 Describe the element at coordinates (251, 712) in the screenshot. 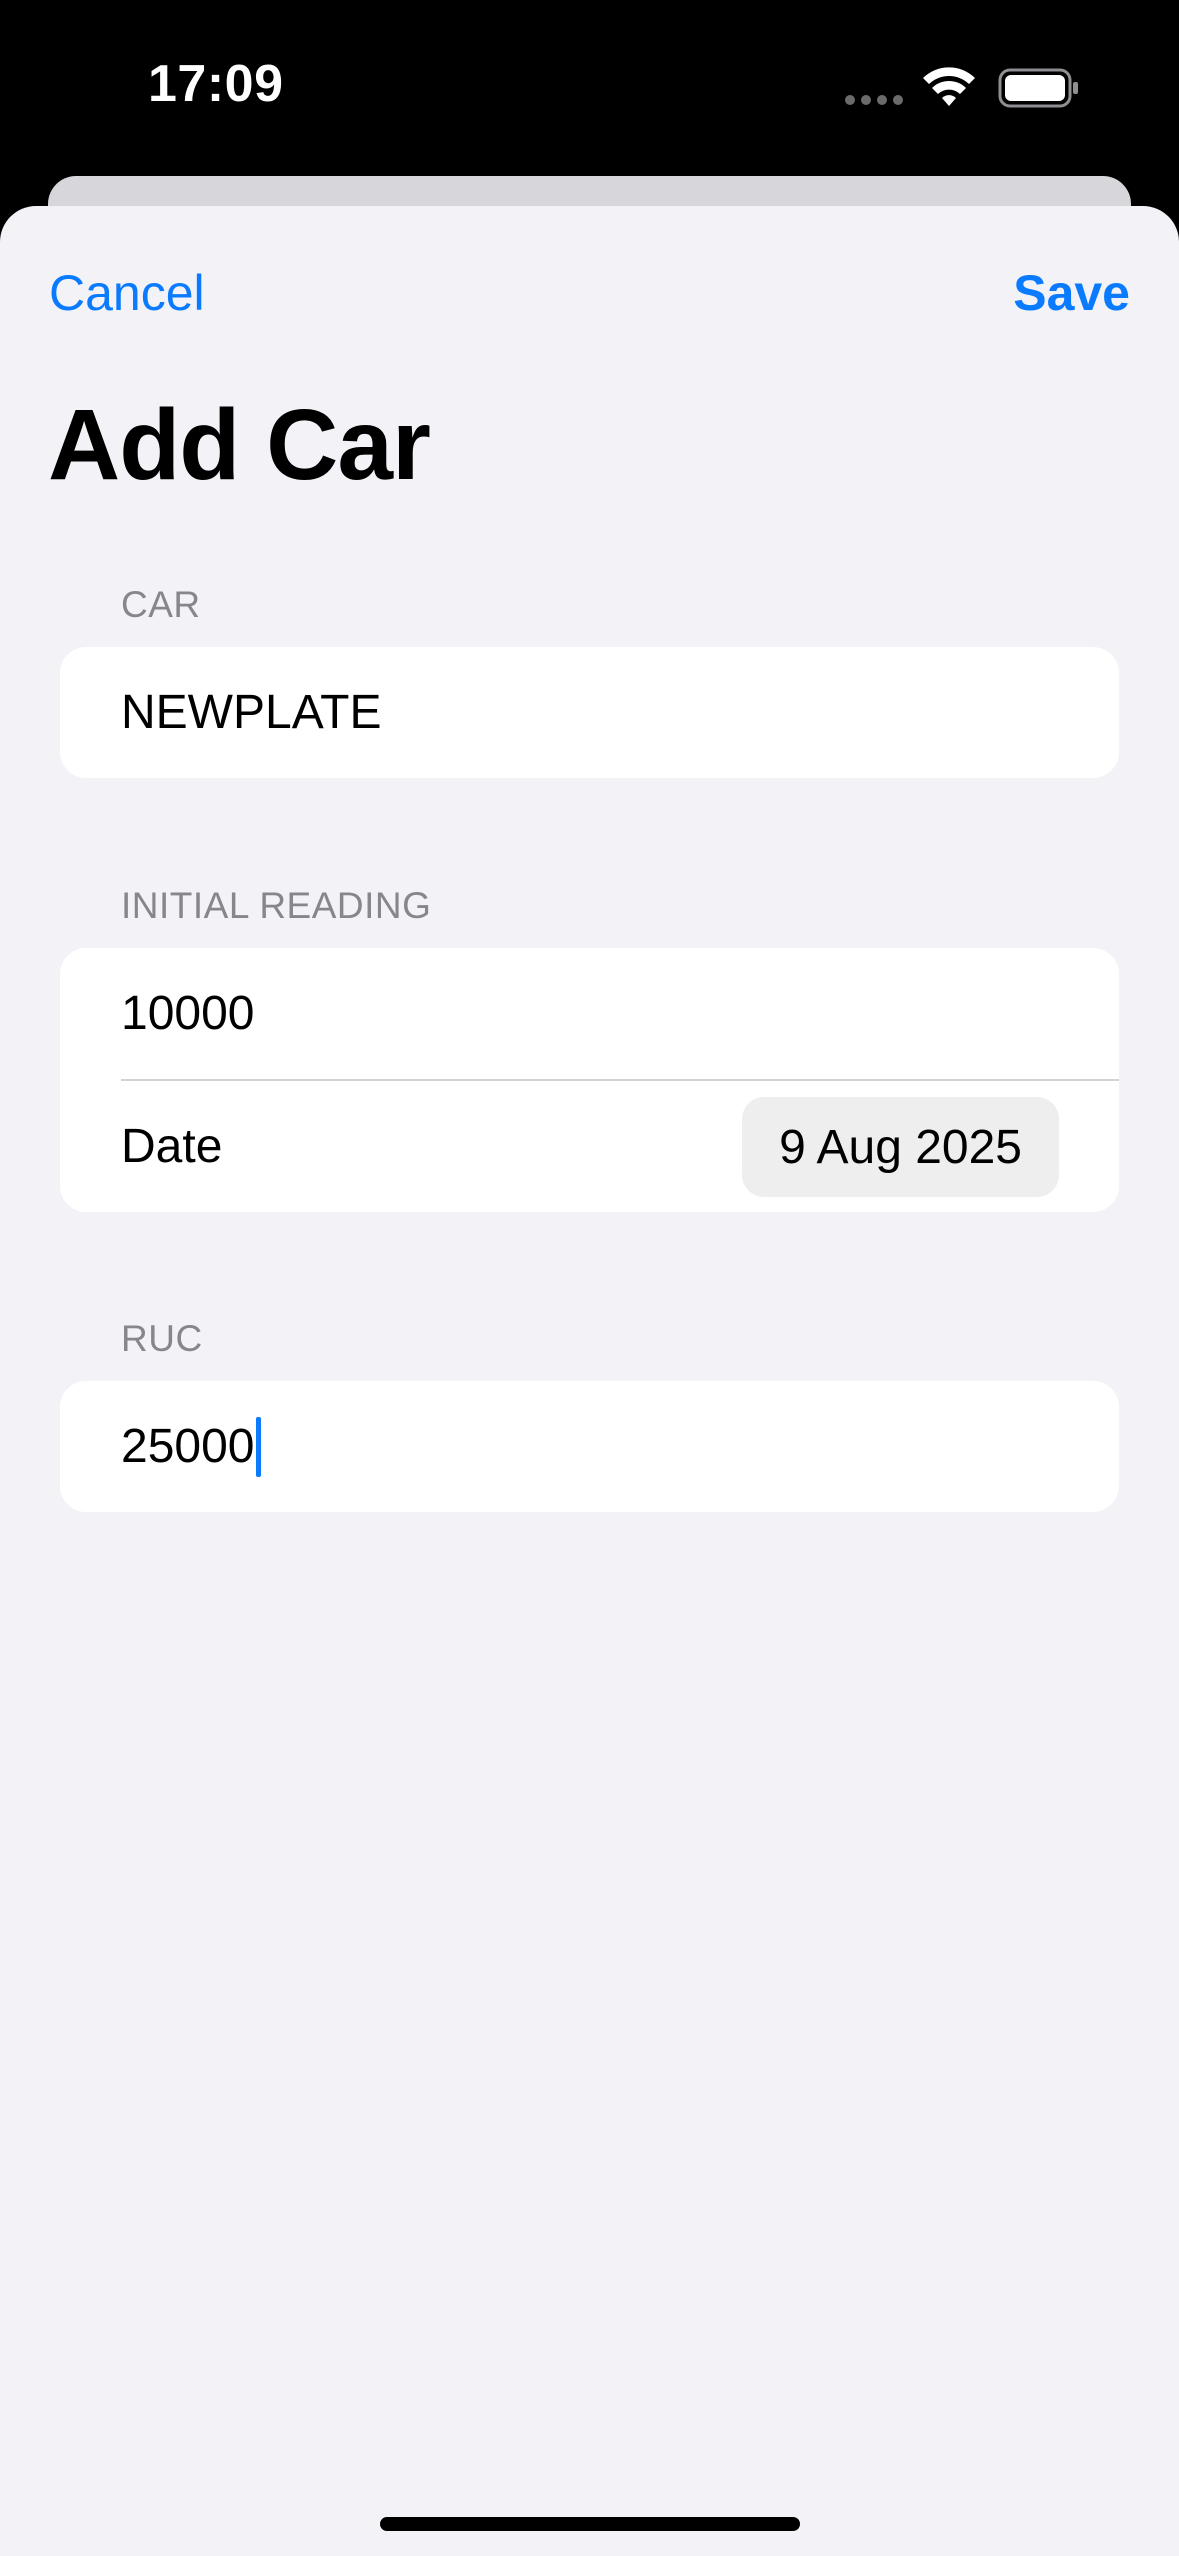

I see `plate-value: NEWPLATE` at that location.